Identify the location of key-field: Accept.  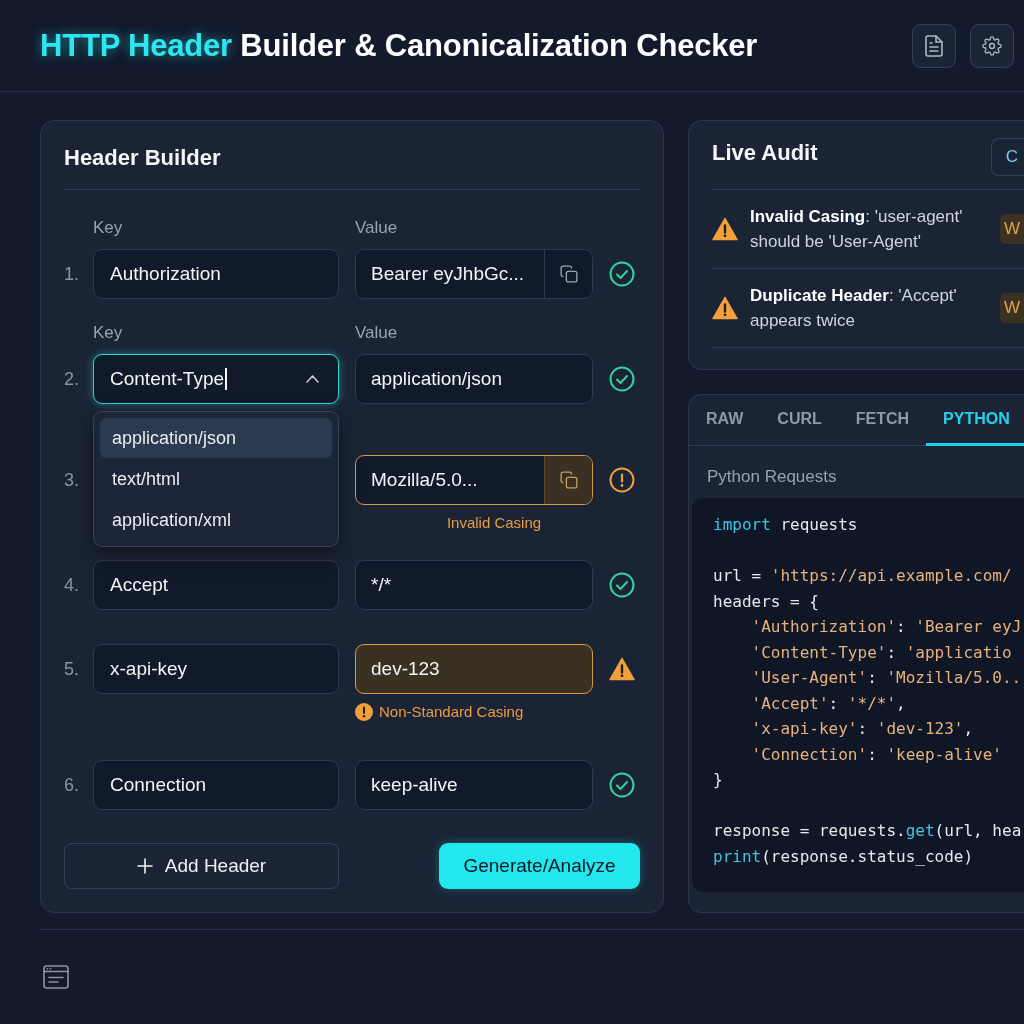
(216, 585).